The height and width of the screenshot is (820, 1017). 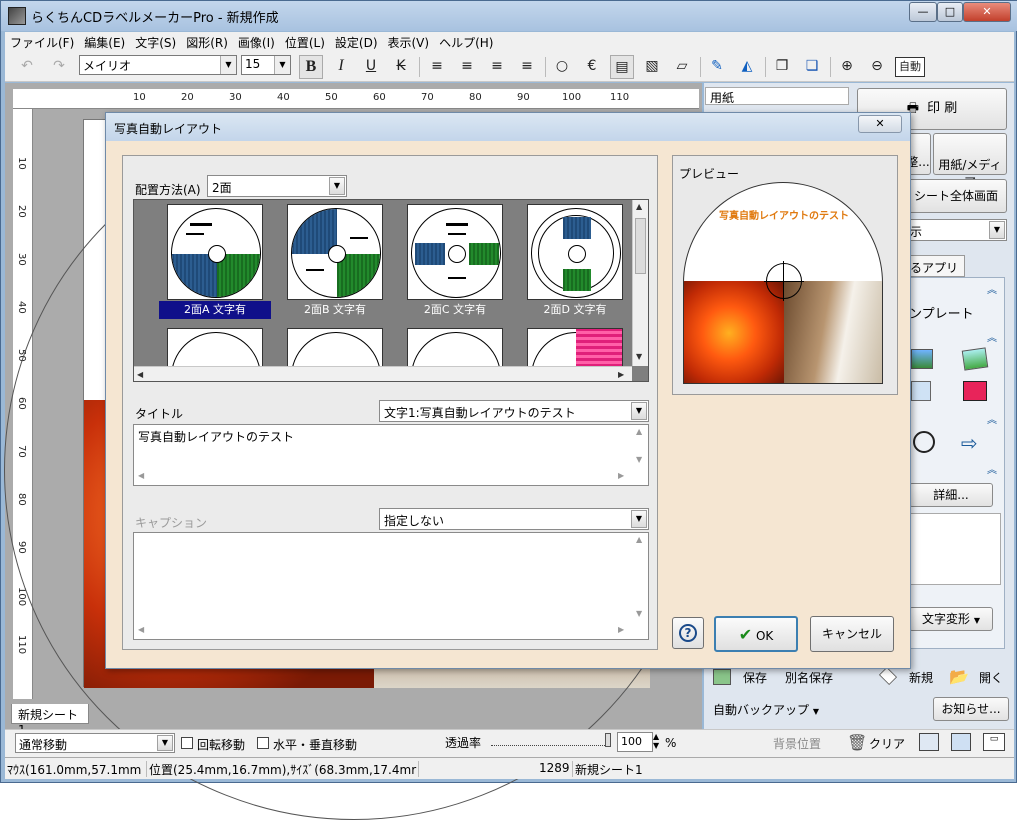 I want to click on strike-button: K, so click(x=401, y=67).